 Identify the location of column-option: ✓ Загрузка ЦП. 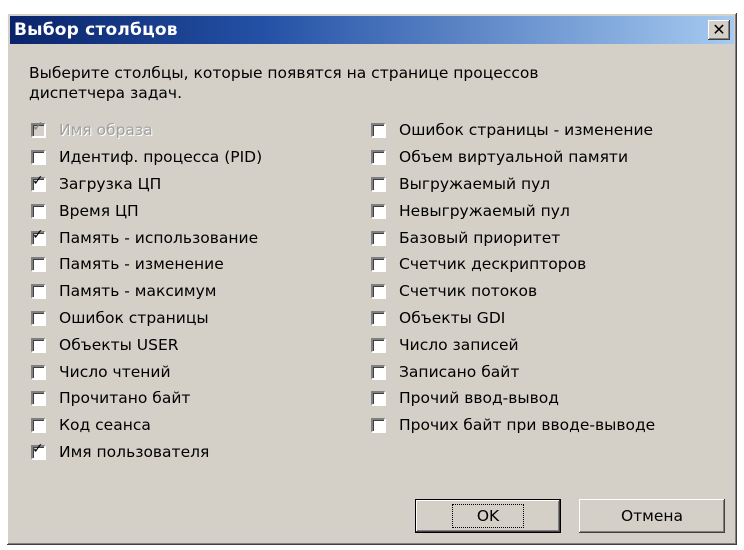
(146, 184).